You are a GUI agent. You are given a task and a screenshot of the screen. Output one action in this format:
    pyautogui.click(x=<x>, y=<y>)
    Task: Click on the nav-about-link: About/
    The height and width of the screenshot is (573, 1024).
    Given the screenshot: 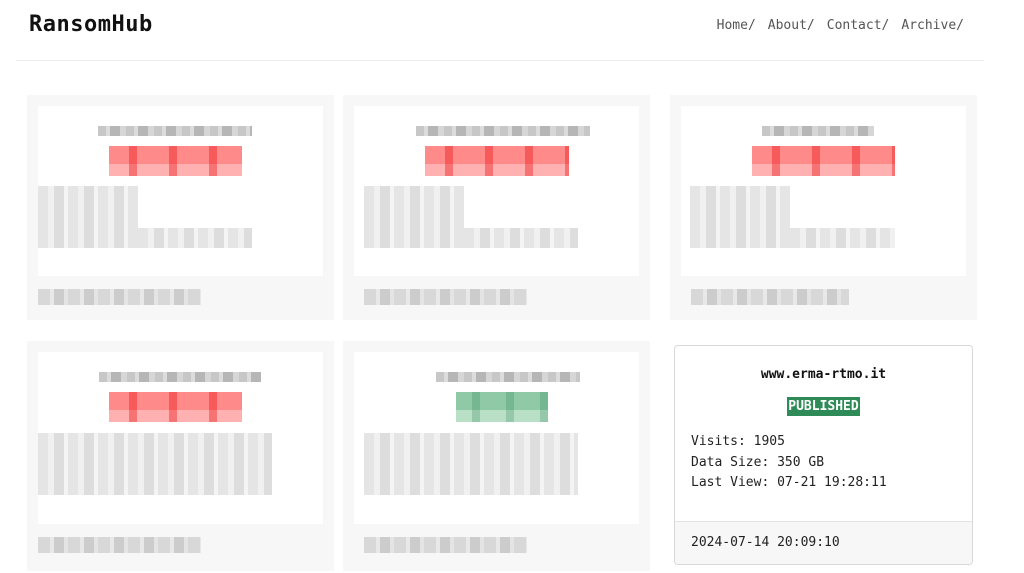 What is the action you would take?
    pyautogui.click(x=791, y=25)
    